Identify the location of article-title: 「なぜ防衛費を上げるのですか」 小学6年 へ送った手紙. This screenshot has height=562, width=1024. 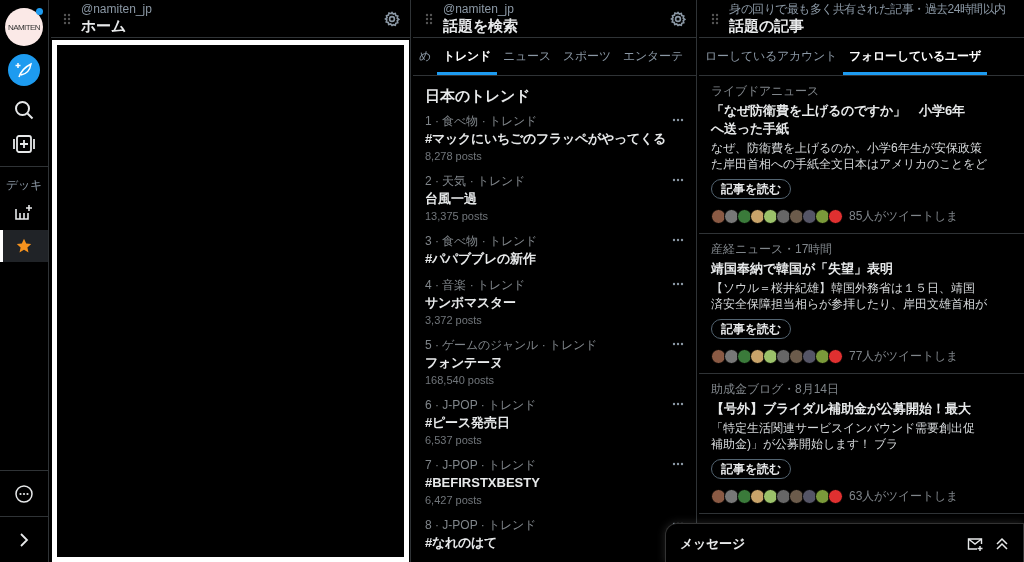
(838, 120).